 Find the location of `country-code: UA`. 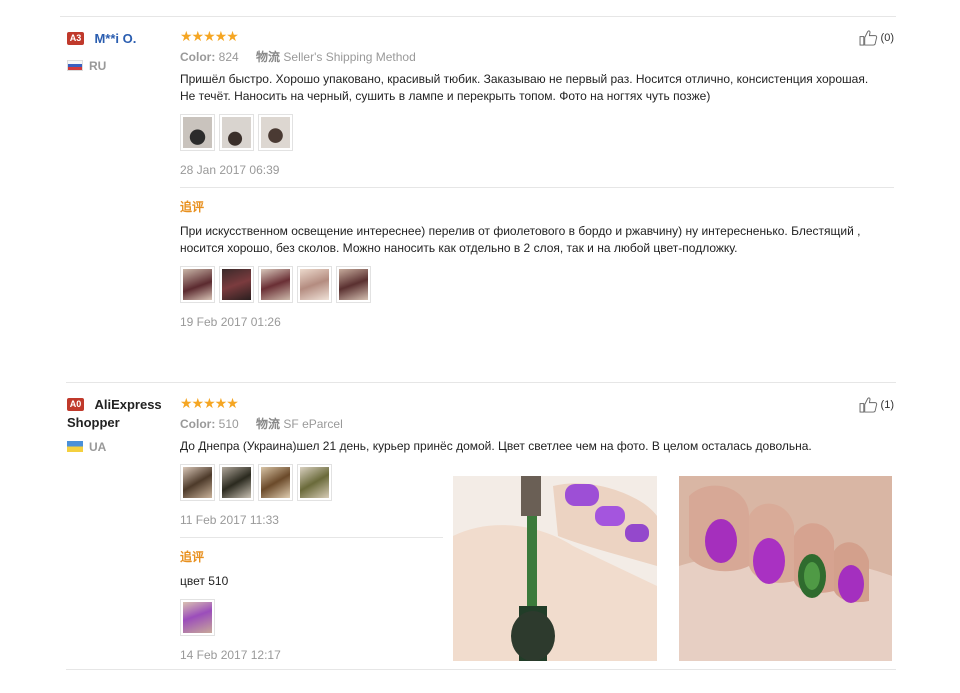

country-code: UA is located at coordinates (98, 447).